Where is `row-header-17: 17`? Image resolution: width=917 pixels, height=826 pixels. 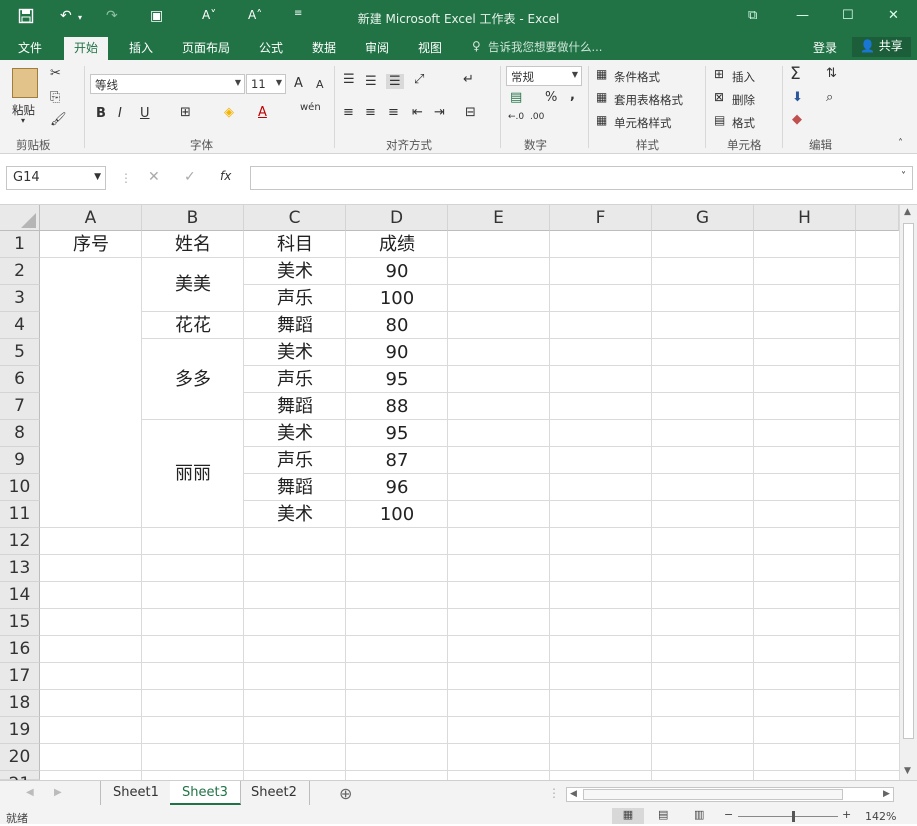
row-header-17: 17 is located at coordinates (20, 676).